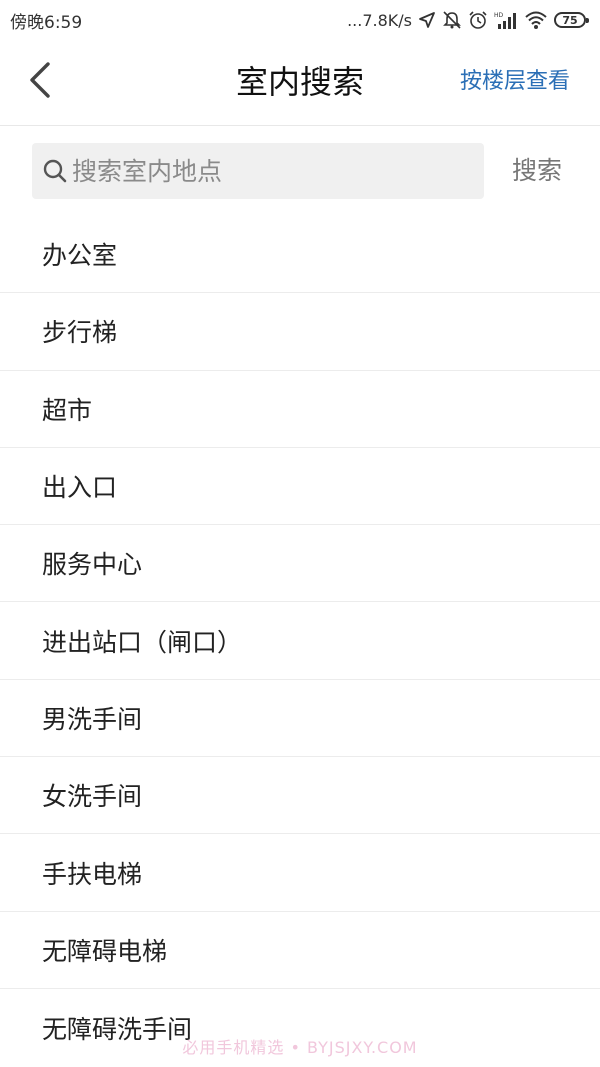 The height and width of the screenshot is (1067, 600). I want to click on list-item-label: 女洗手间, so click(92, 797).